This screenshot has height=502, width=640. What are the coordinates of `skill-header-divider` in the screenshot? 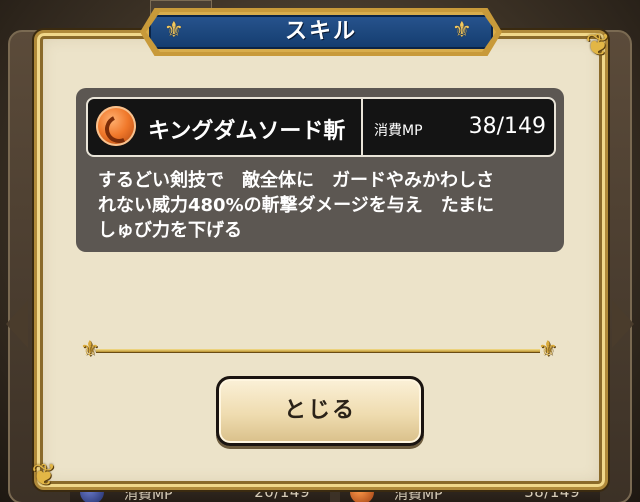 It's located at (362, 127).